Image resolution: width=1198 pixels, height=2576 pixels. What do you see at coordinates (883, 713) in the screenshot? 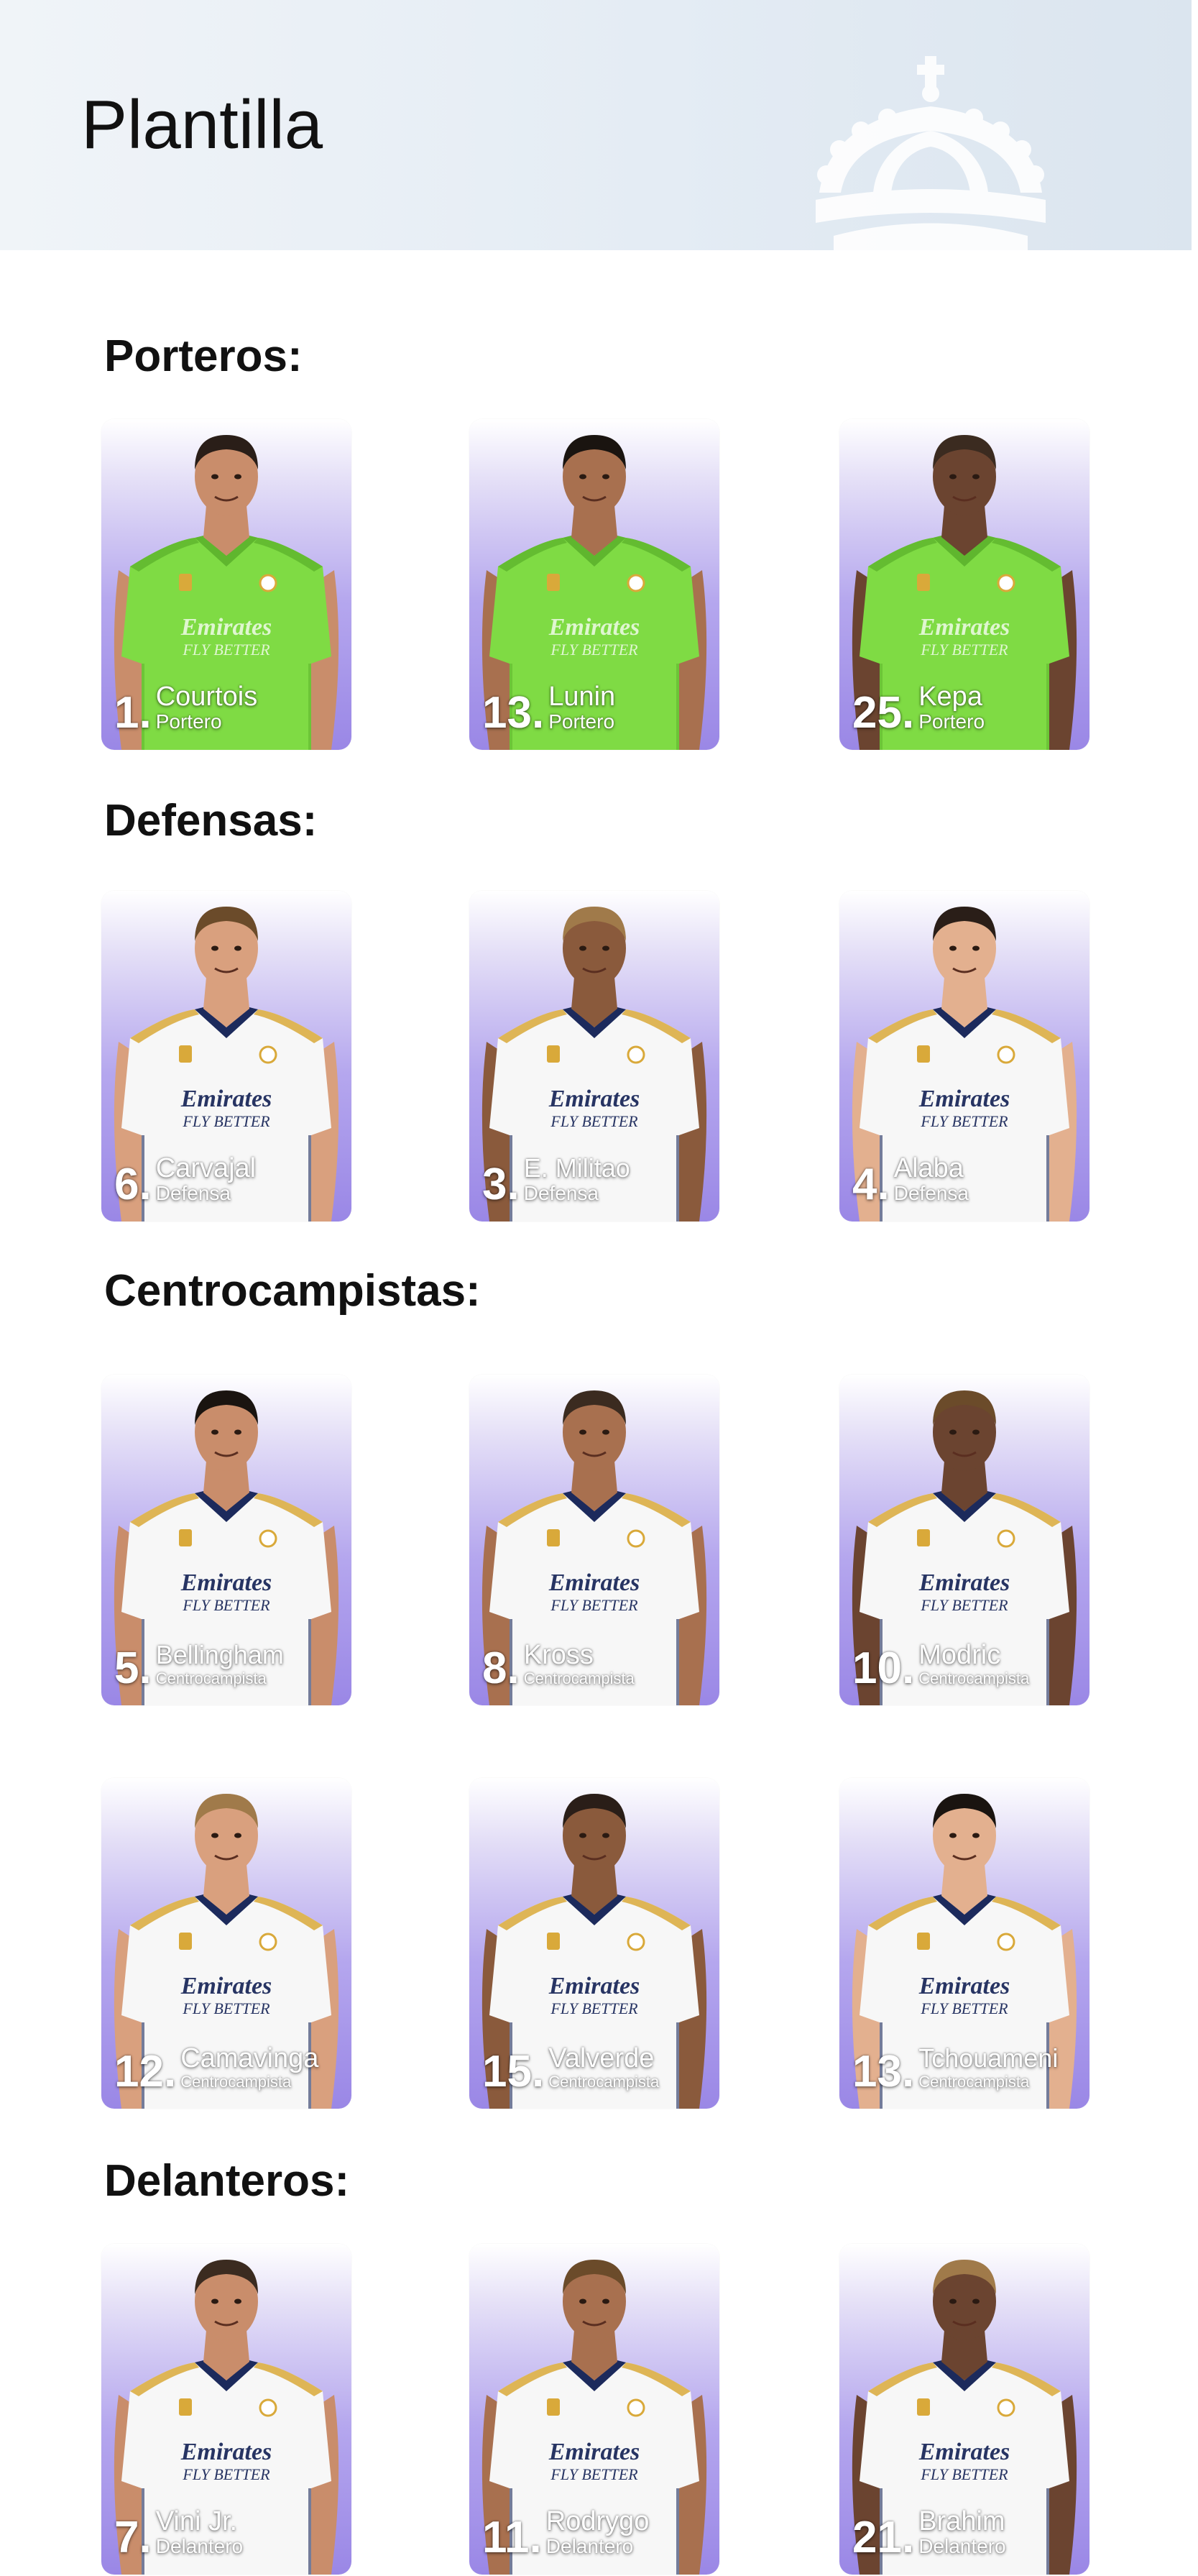
I see `player-number: 25.` at bounding box center [883, 713].